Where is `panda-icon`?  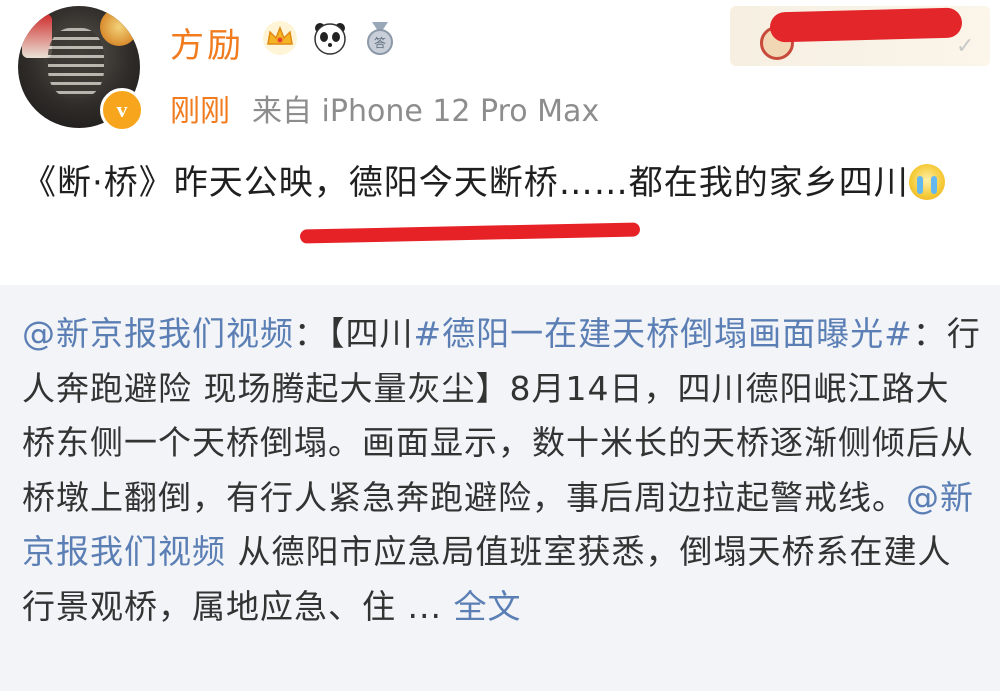 panda-icon is located at coordinates (330, 38).